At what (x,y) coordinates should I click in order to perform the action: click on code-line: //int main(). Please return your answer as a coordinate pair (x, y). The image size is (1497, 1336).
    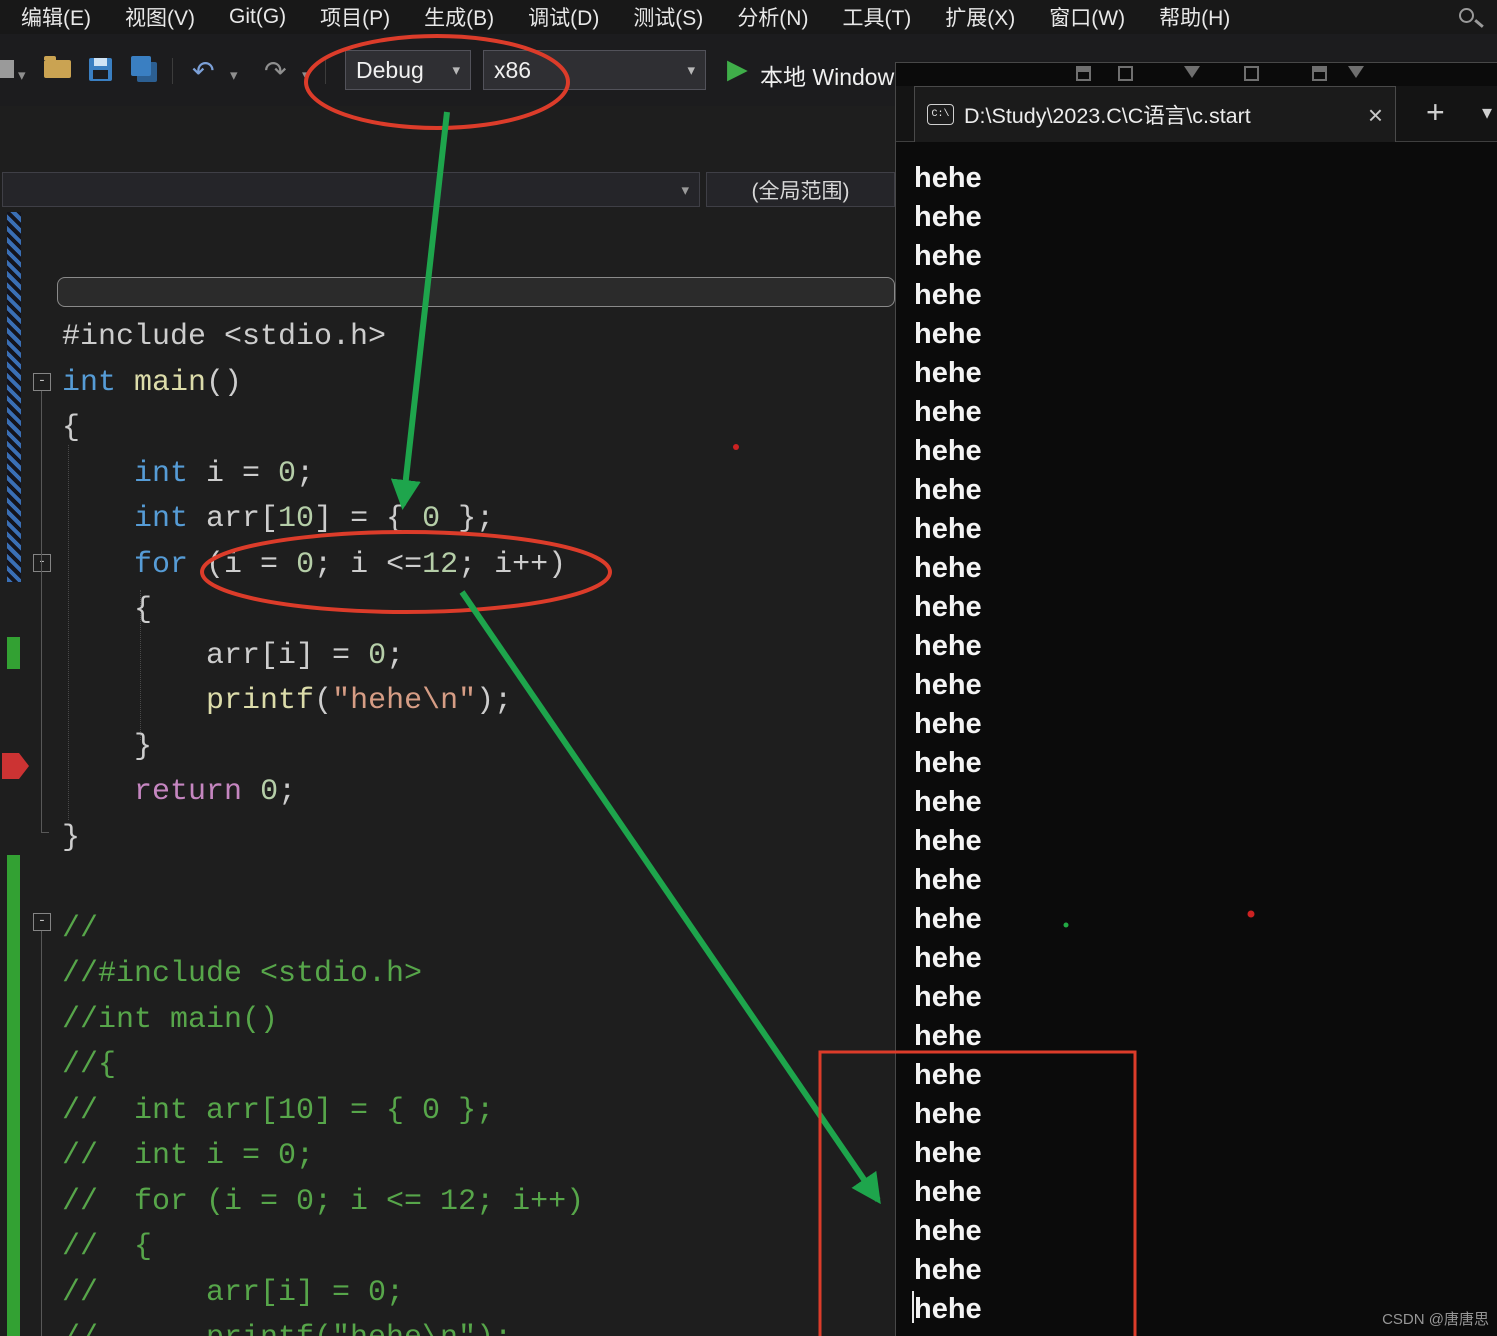
    Looking at the image, I should click on (170, 1019).